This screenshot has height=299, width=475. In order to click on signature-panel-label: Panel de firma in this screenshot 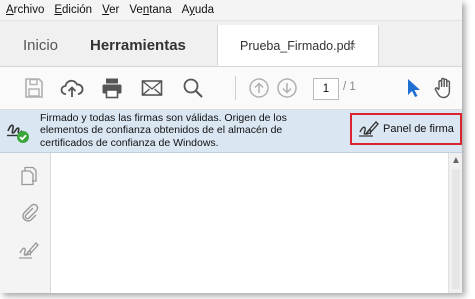, I will do `click(418, 129)`.